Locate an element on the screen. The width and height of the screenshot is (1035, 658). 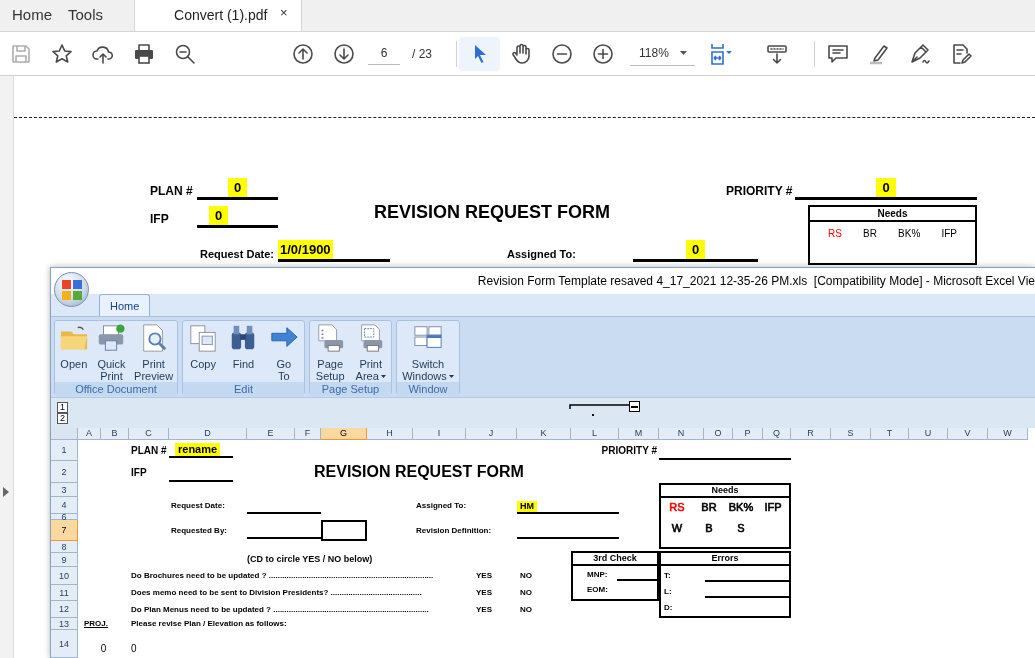
plus-circle-icon is located at coordinates (602, 53).